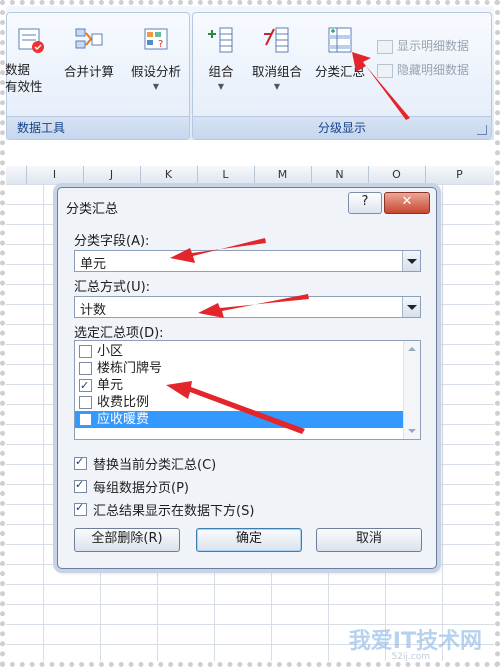  Describe the element at coordinates (127, 540) in the screenshot. I see `remove-all-button: 全部删除(R)` at that location.